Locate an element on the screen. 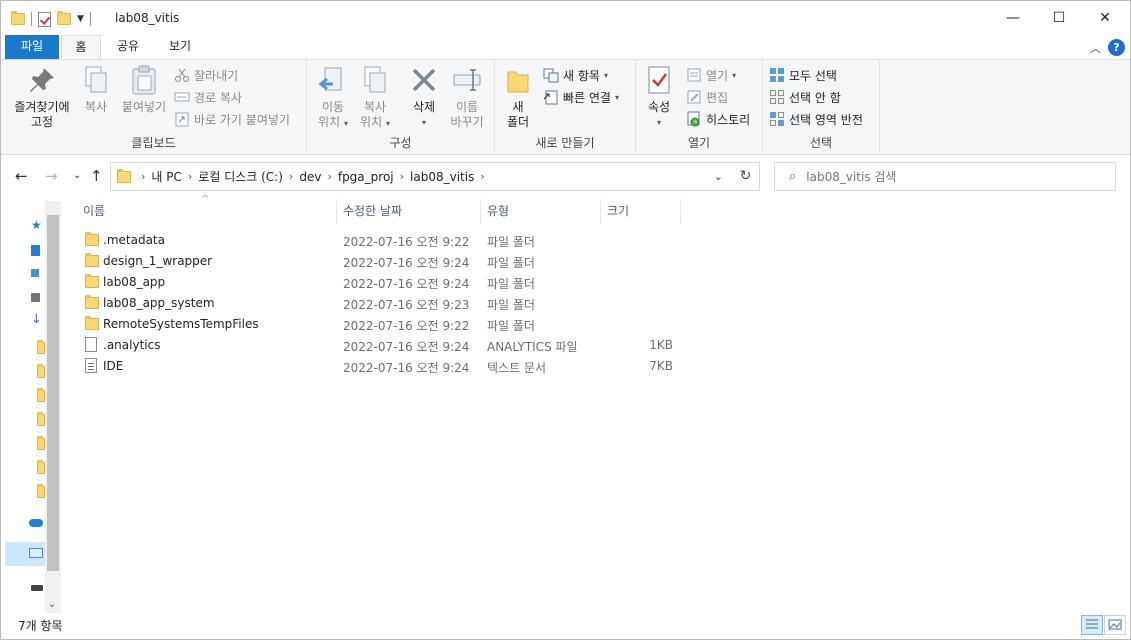 Image resolution: width=1131 pixels, height=640 pixels. breadcrumb-local-disk: 로컬 디스크 (C:) is located at coordinates (240, 176).